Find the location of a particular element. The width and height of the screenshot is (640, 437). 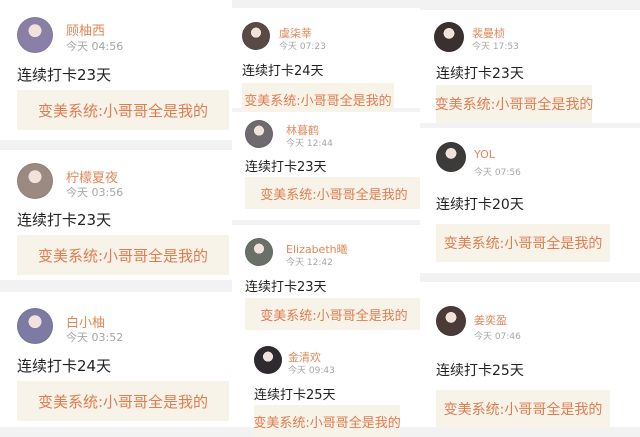

post-timestamp: 今天 12:42 is located at coordinates (309, 263).